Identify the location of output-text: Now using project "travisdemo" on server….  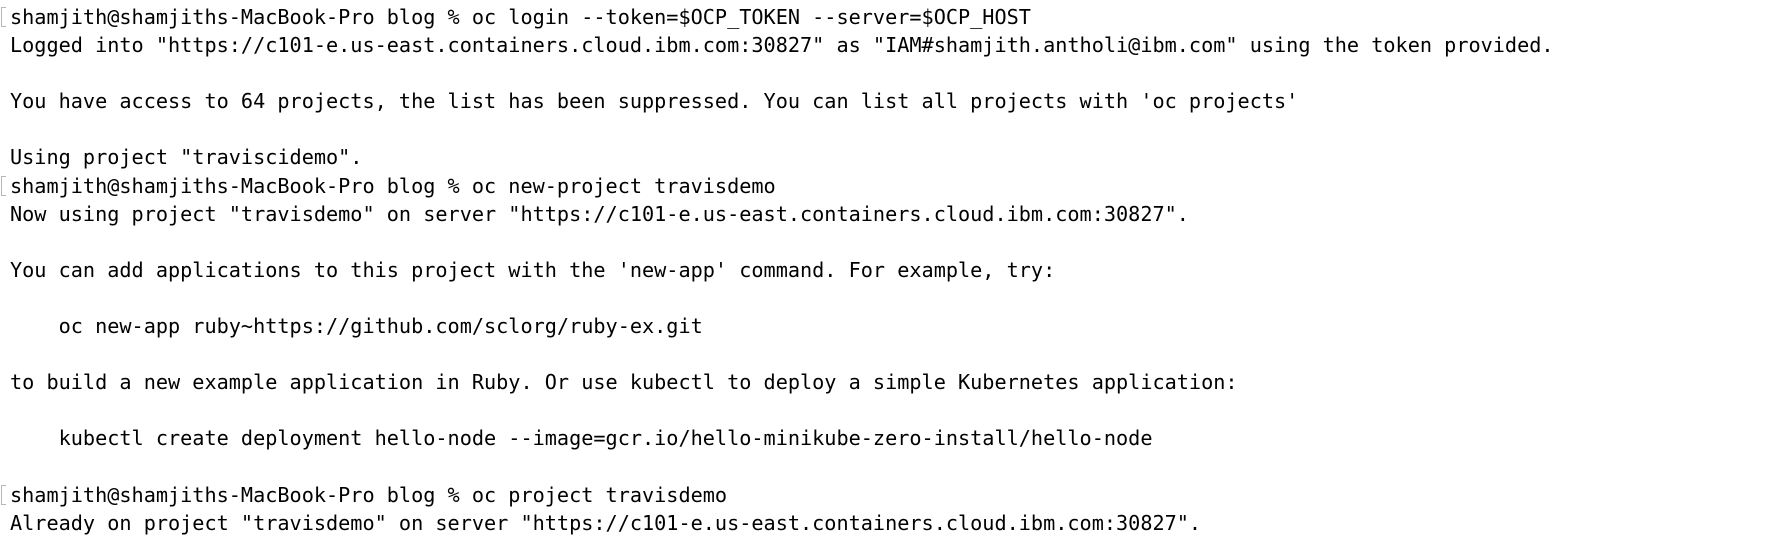
(599, 213).